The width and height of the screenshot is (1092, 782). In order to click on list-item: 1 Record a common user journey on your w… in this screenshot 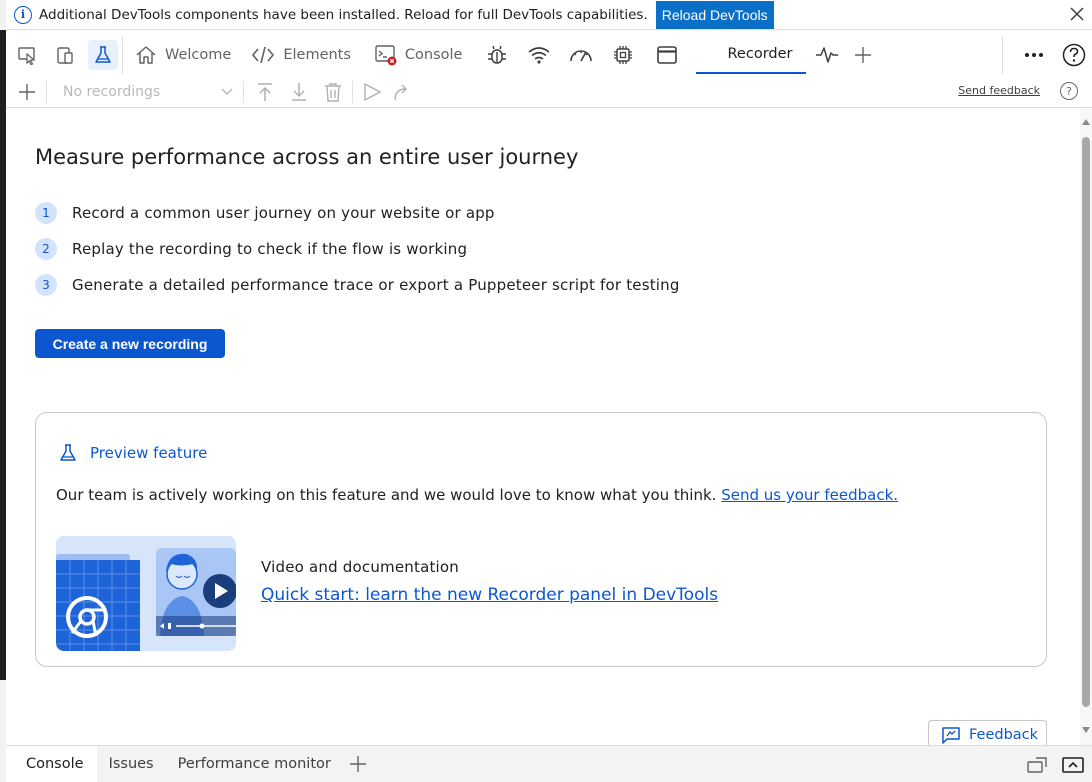, I will do `click(357, 213)`.